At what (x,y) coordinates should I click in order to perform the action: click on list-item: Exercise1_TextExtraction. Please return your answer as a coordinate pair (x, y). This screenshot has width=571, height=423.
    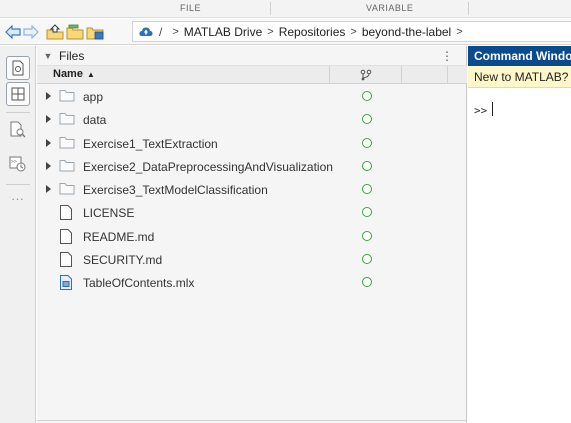
    Looking at the image, I should click on (252, 143).